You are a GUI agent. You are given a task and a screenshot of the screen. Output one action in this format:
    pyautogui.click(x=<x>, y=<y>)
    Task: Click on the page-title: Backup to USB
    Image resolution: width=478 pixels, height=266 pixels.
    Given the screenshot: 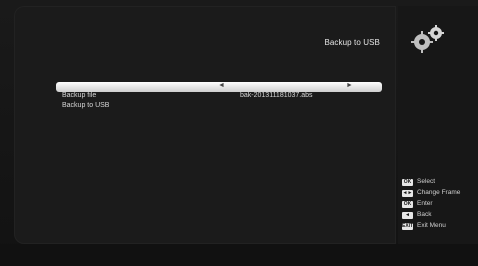 What is the action you would take?
    pyautogui.click(x=352, y=42)
    